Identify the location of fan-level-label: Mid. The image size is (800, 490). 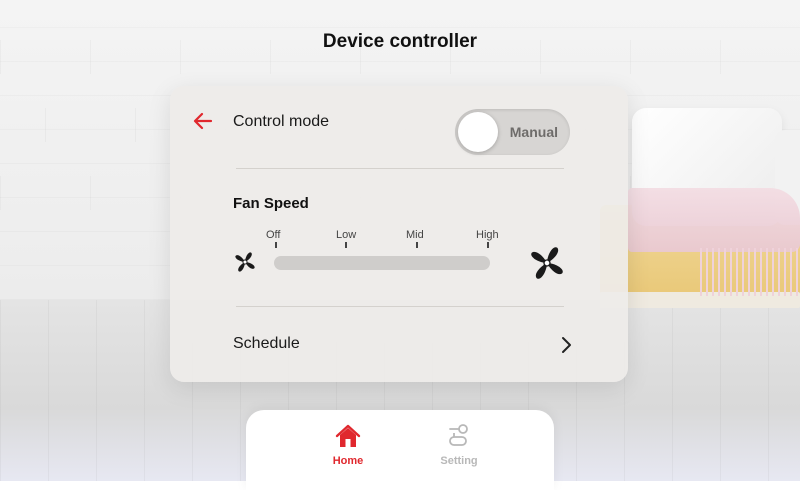
(415, 235).